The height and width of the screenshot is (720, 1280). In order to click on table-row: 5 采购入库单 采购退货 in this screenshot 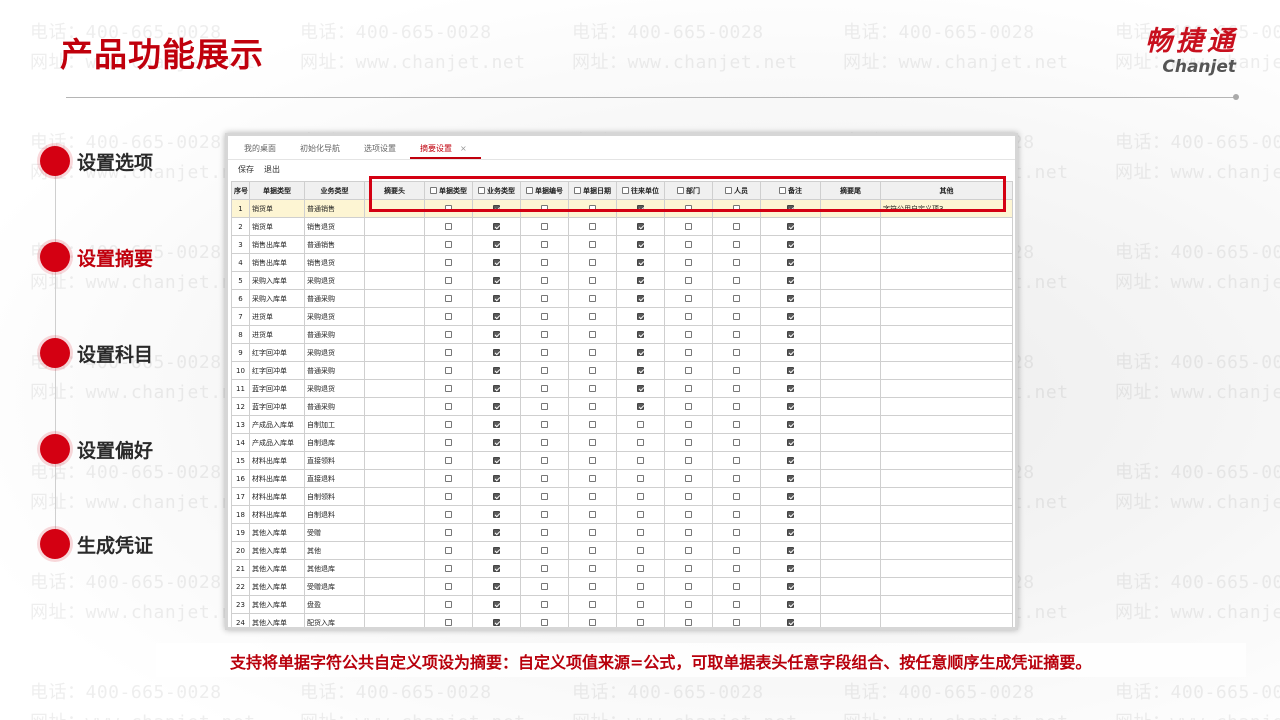, I will do `click(622, 280)`.